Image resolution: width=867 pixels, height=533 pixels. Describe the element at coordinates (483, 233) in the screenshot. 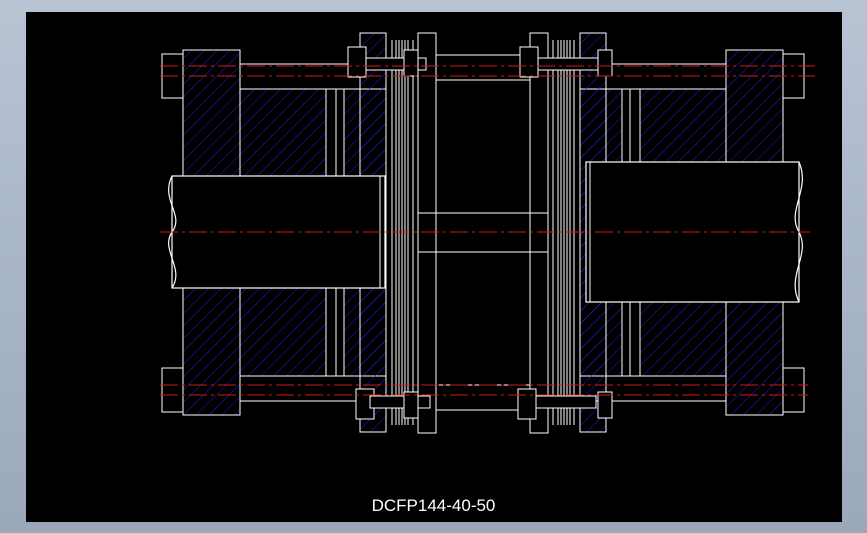

I see `spacer` at that location.